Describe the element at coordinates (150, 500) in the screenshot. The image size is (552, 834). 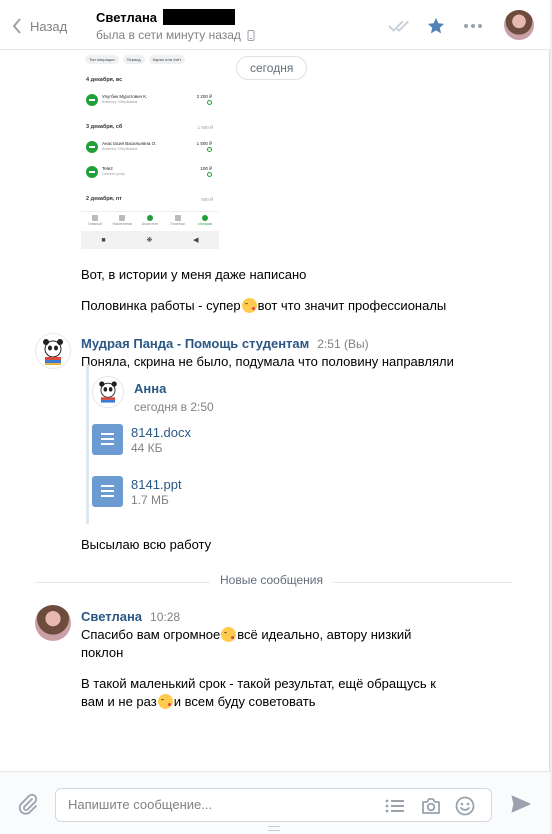
I see `document-size: 1.7 МБ` at that location.